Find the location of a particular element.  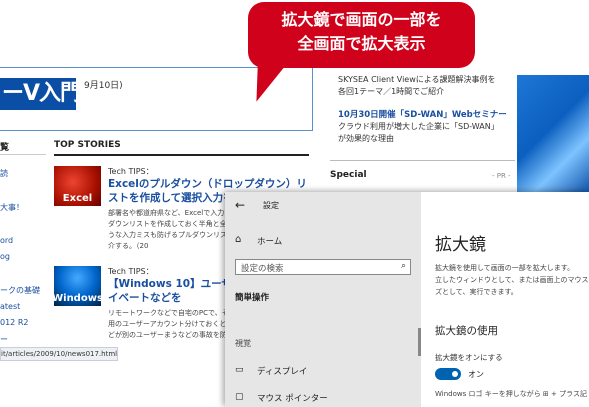

toggle-knob is located at coordinates (455, 374).